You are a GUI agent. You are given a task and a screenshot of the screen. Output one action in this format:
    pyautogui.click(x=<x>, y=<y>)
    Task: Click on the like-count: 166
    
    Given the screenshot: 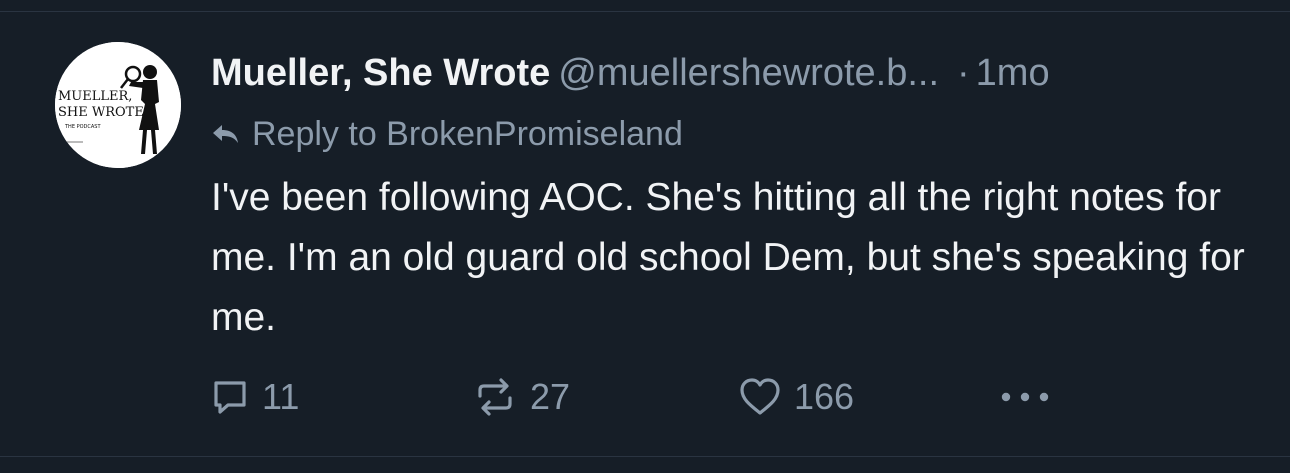 What is the action you would take?
    pyautogui.click(x=824, y=396)
    